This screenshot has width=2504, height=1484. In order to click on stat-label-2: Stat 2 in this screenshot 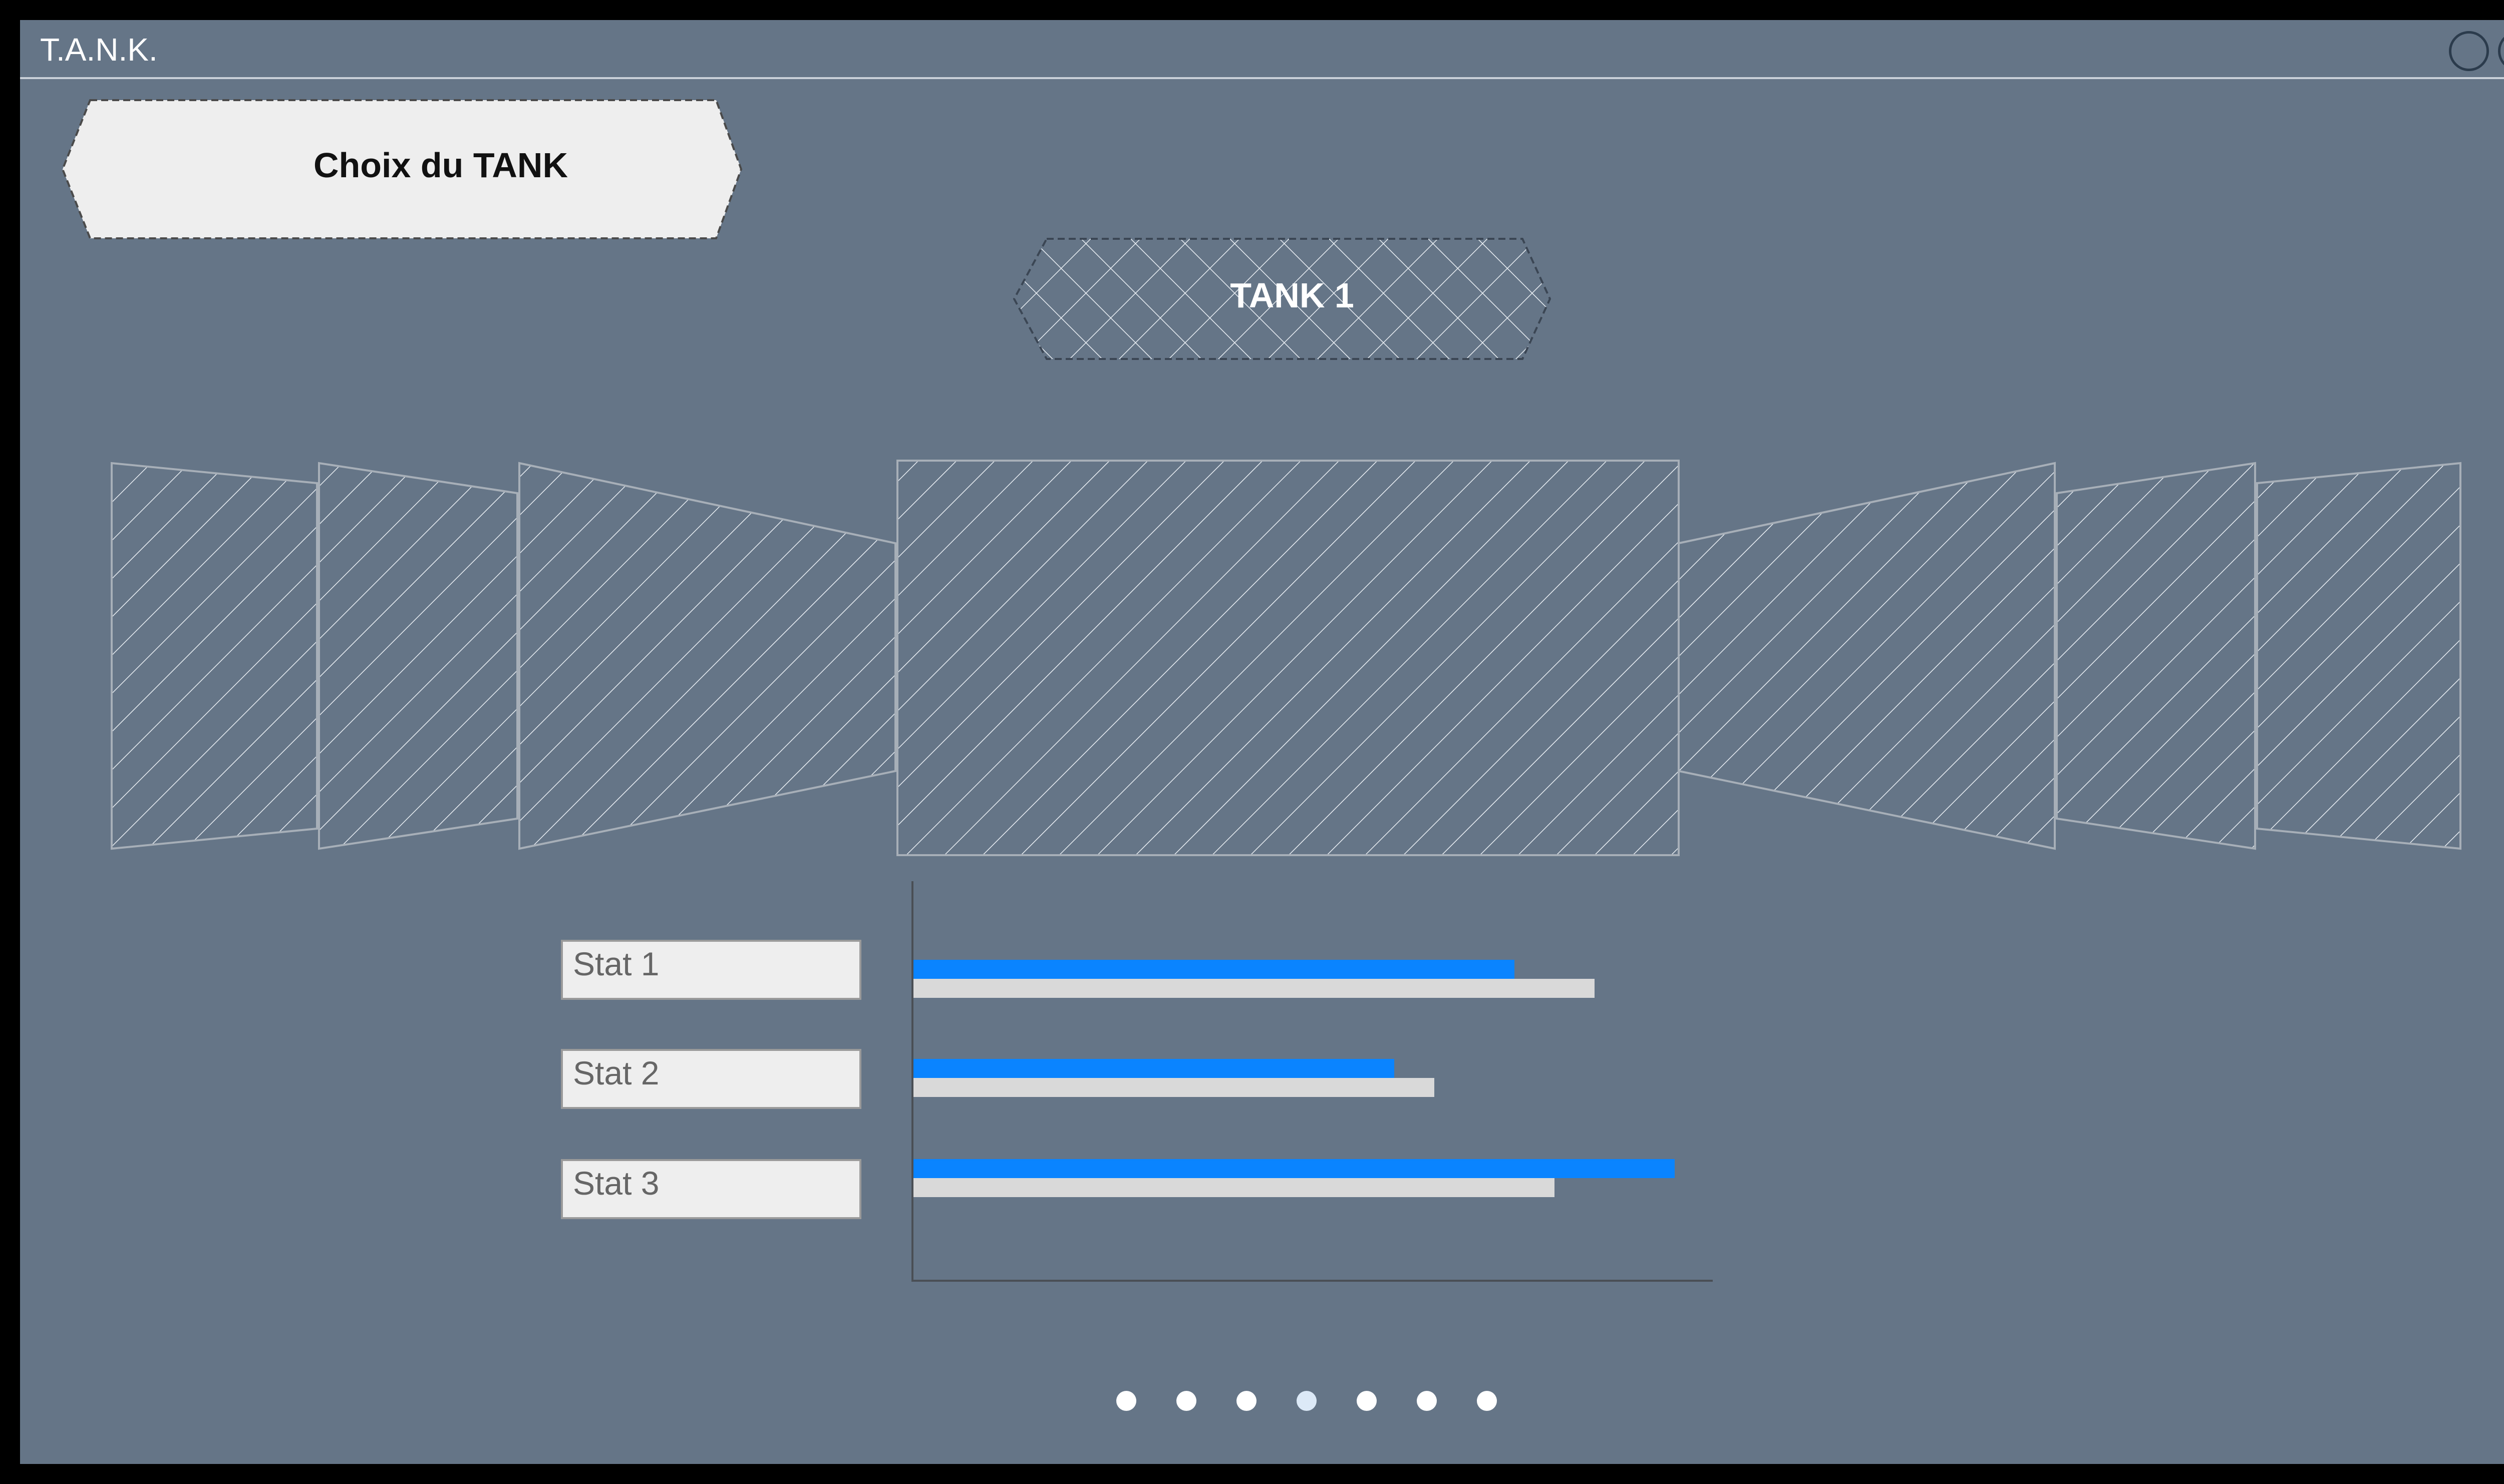, I will do `click(711, 1079)`.